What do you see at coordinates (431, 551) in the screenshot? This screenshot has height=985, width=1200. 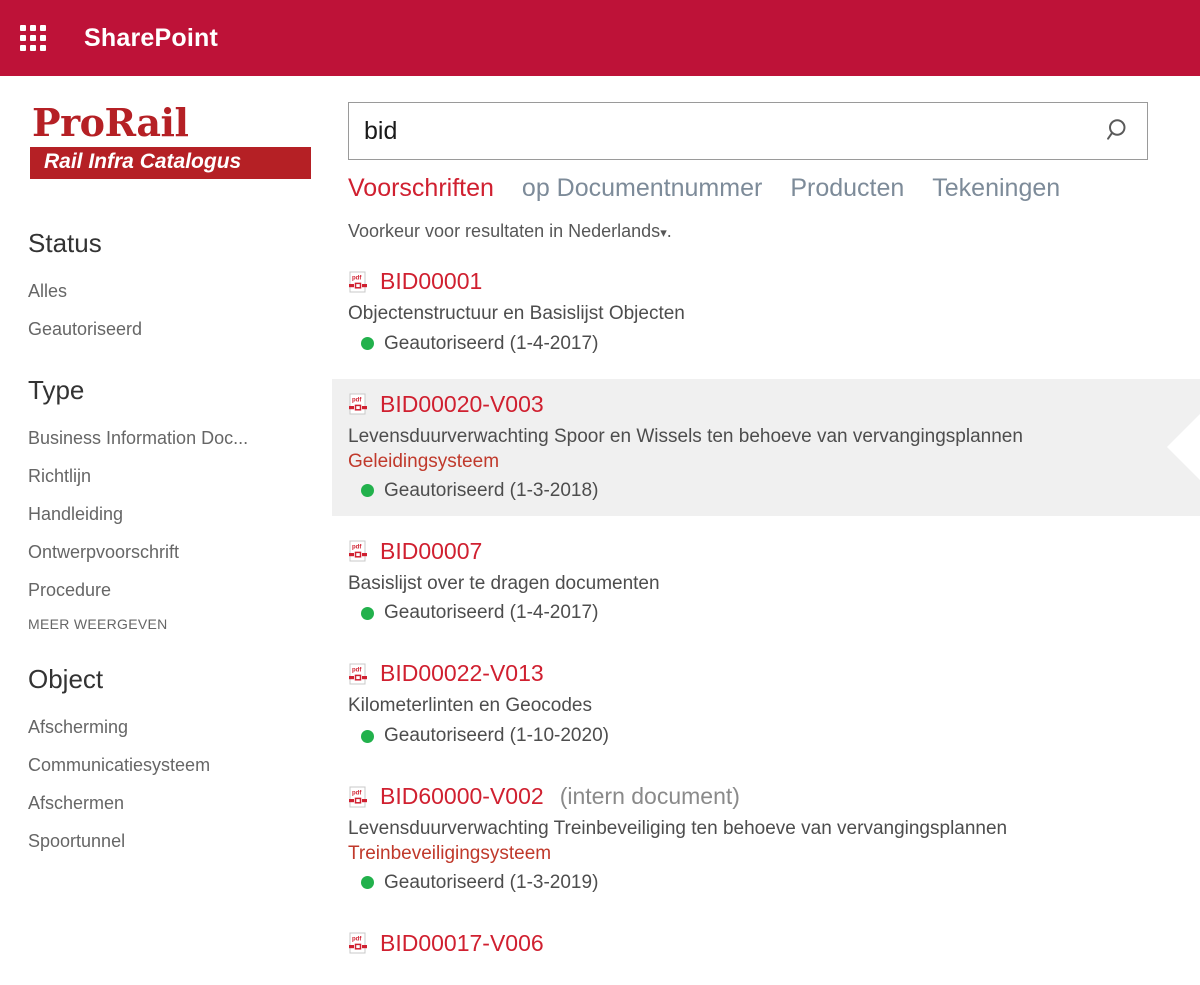 I see `result-title: BID00007` at bounding box center [431, 551].